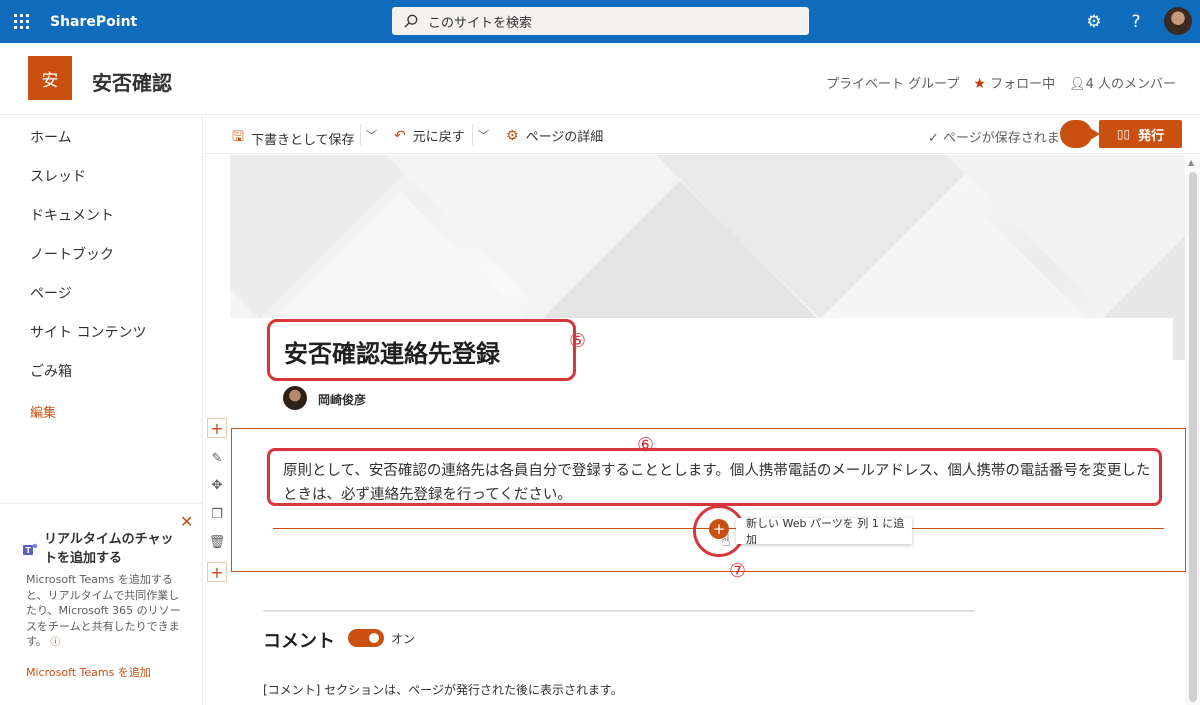 This screenshot has height=705, width=1200. Describe the element at coordinates (295, 398) in the screenshot. I see `author-avatar` at that location.